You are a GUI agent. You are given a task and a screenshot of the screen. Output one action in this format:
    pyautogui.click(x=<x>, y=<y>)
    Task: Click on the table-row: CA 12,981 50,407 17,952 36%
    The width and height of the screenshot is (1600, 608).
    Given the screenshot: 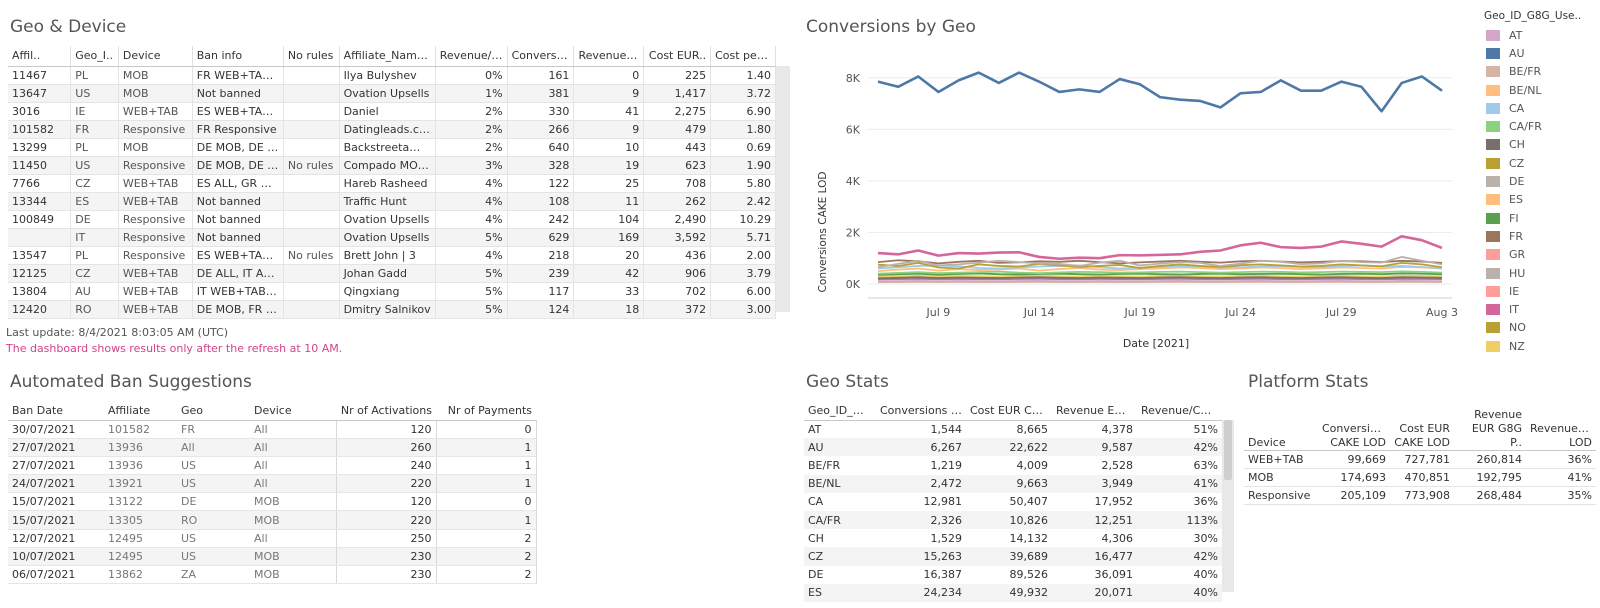 What is the action you would take?
    pyautogui.click(x=1013, y=502)
    